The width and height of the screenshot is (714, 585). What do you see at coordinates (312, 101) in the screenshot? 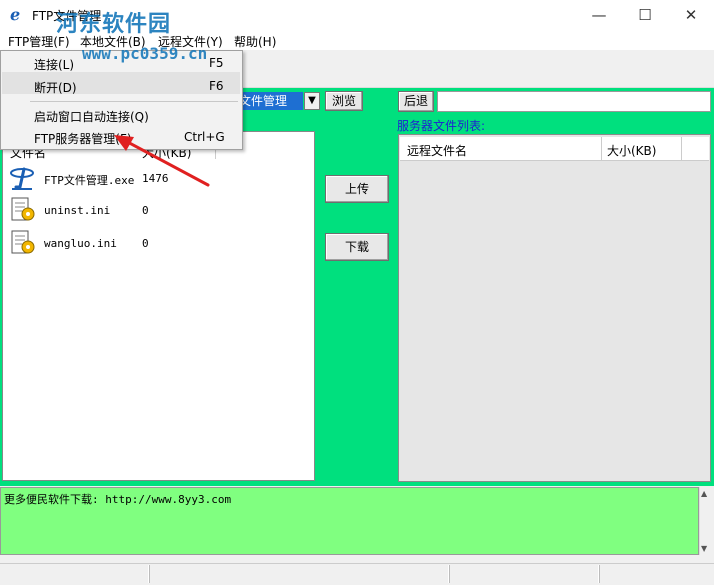
I see `chevron-down-icon: ▼` at bounding box center [312, 101].